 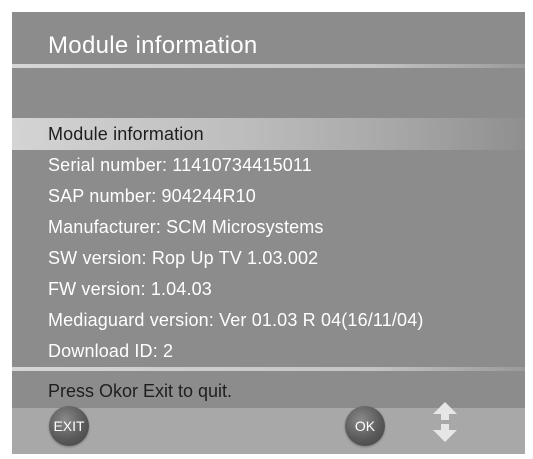 What do you see at coordinates (152, 196) in the screenshot?
I see `info-row-sap-number: SAP number: 904244R10` at bounding box center [152, 196].